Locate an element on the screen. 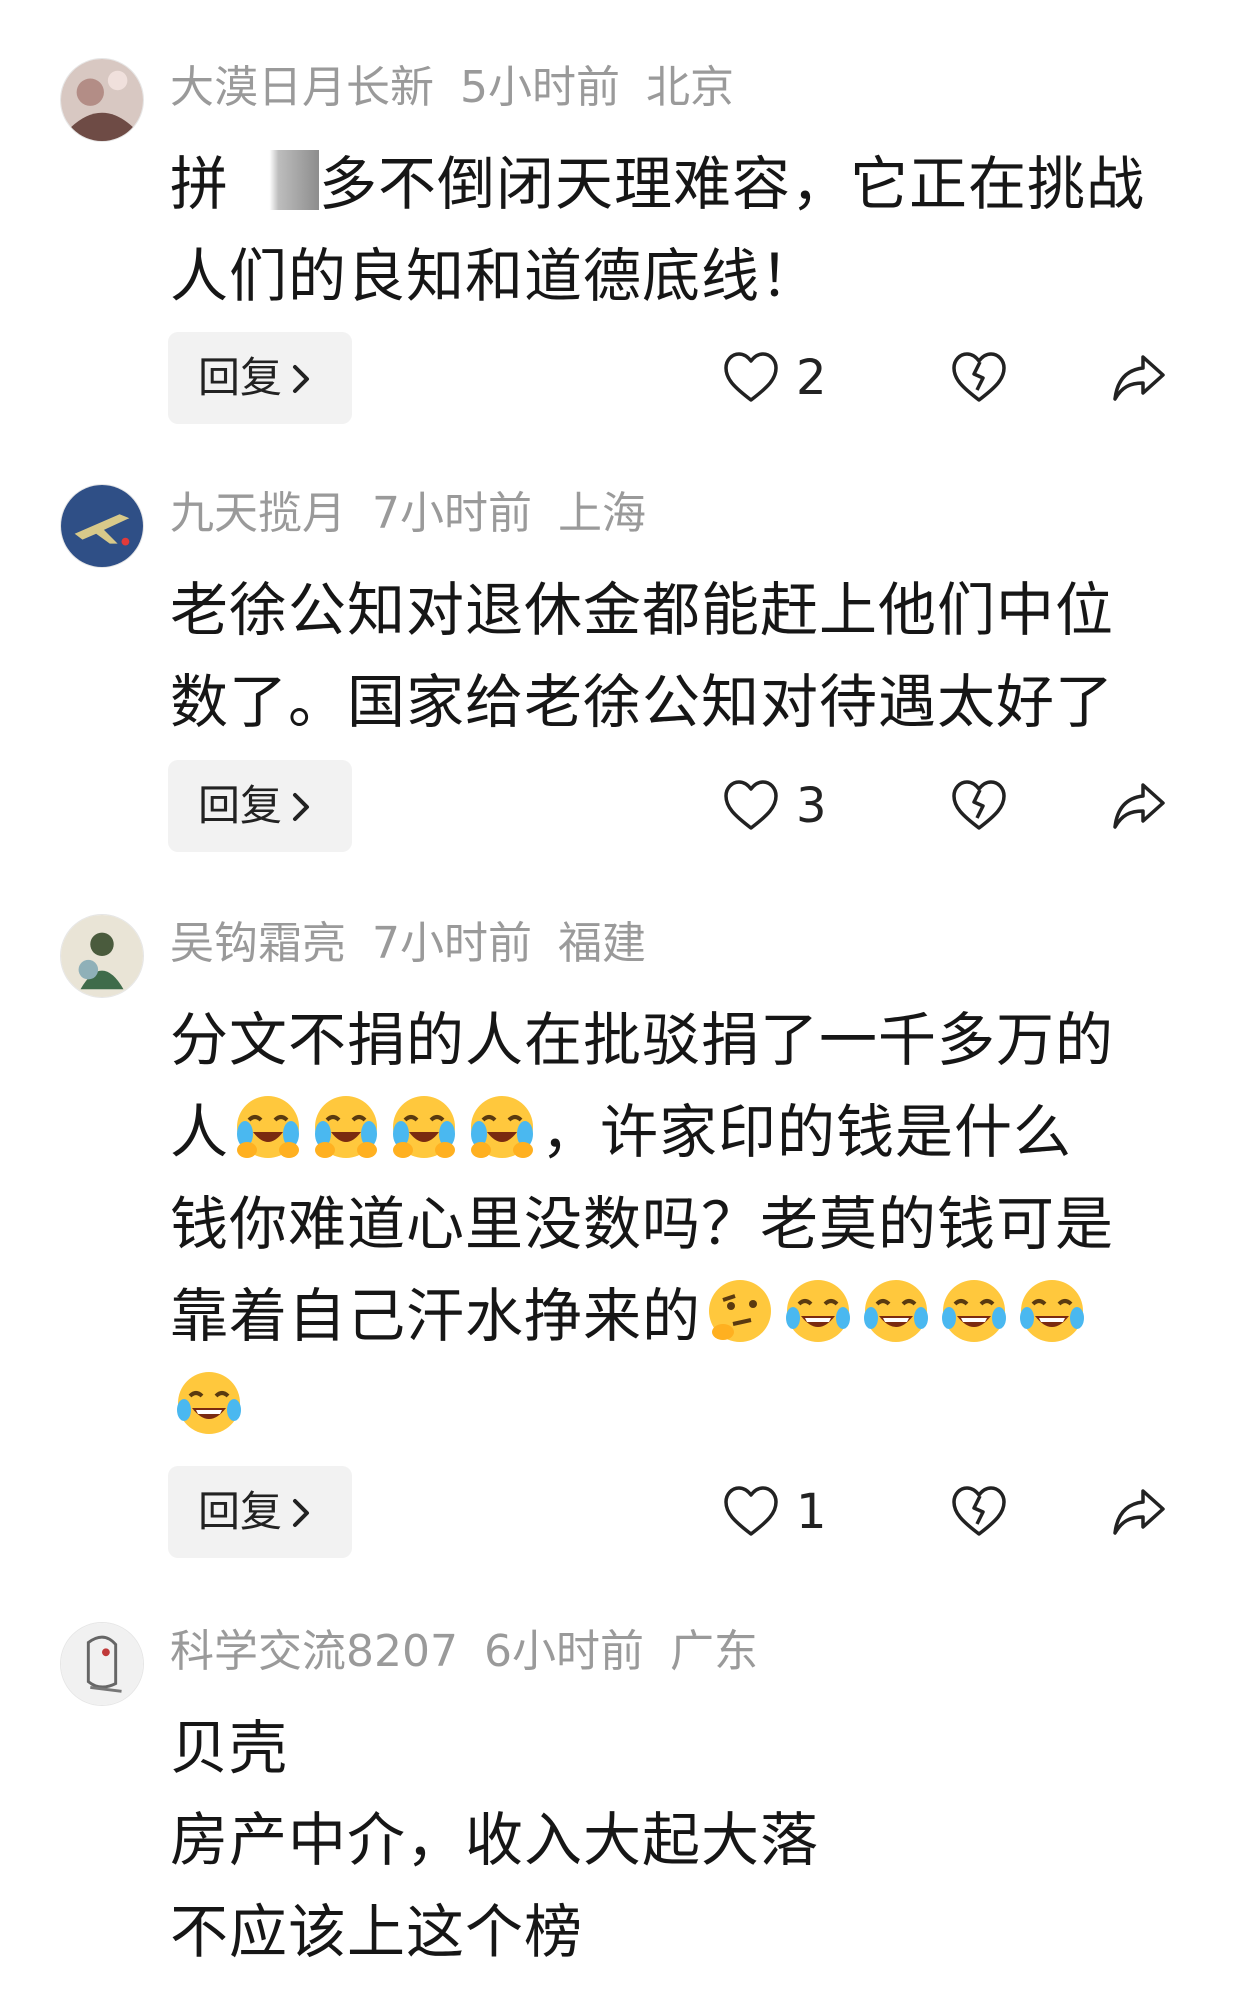  comment-meta: 吴钩霜亮 7小时前 福建 is located at coordinates (421, 944).